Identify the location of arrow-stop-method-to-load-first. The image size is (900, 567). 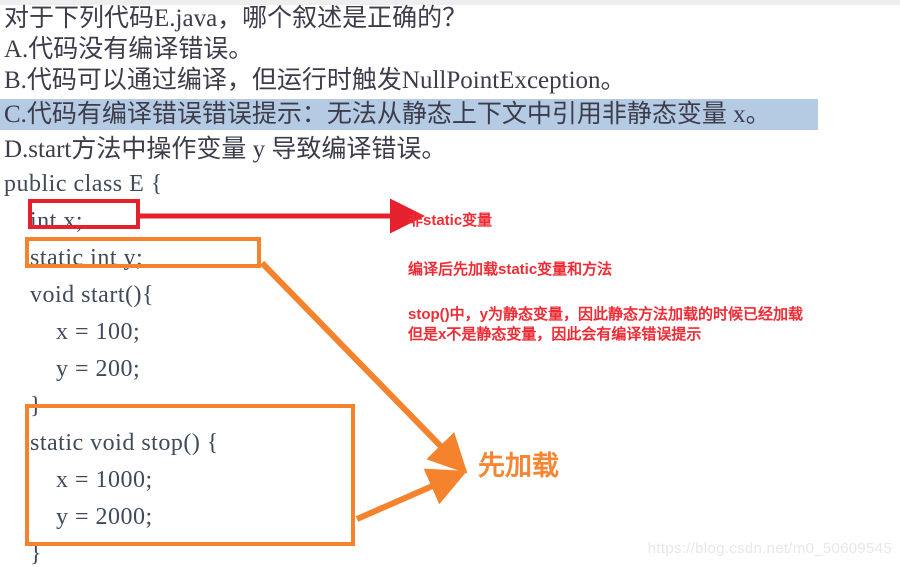
(411, 495).